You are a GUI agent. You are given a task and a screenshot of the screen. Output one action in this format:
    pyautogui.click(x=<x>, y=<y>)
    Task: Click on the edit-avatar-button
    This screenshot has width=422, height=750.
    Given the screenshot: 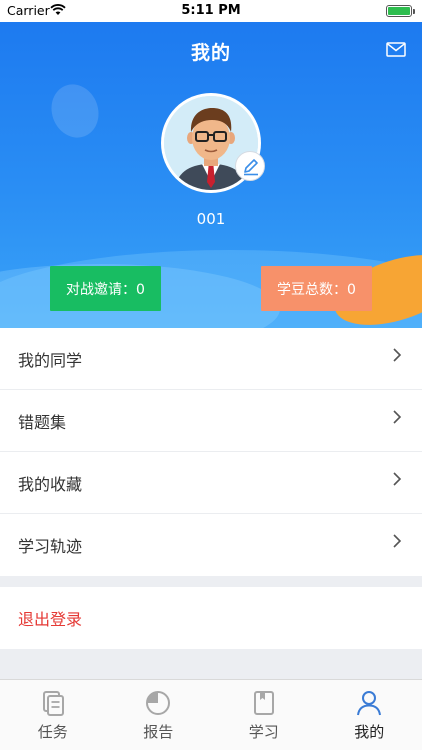 What is the action you would take?
    pyautogui.click(x=250, y=166)
    